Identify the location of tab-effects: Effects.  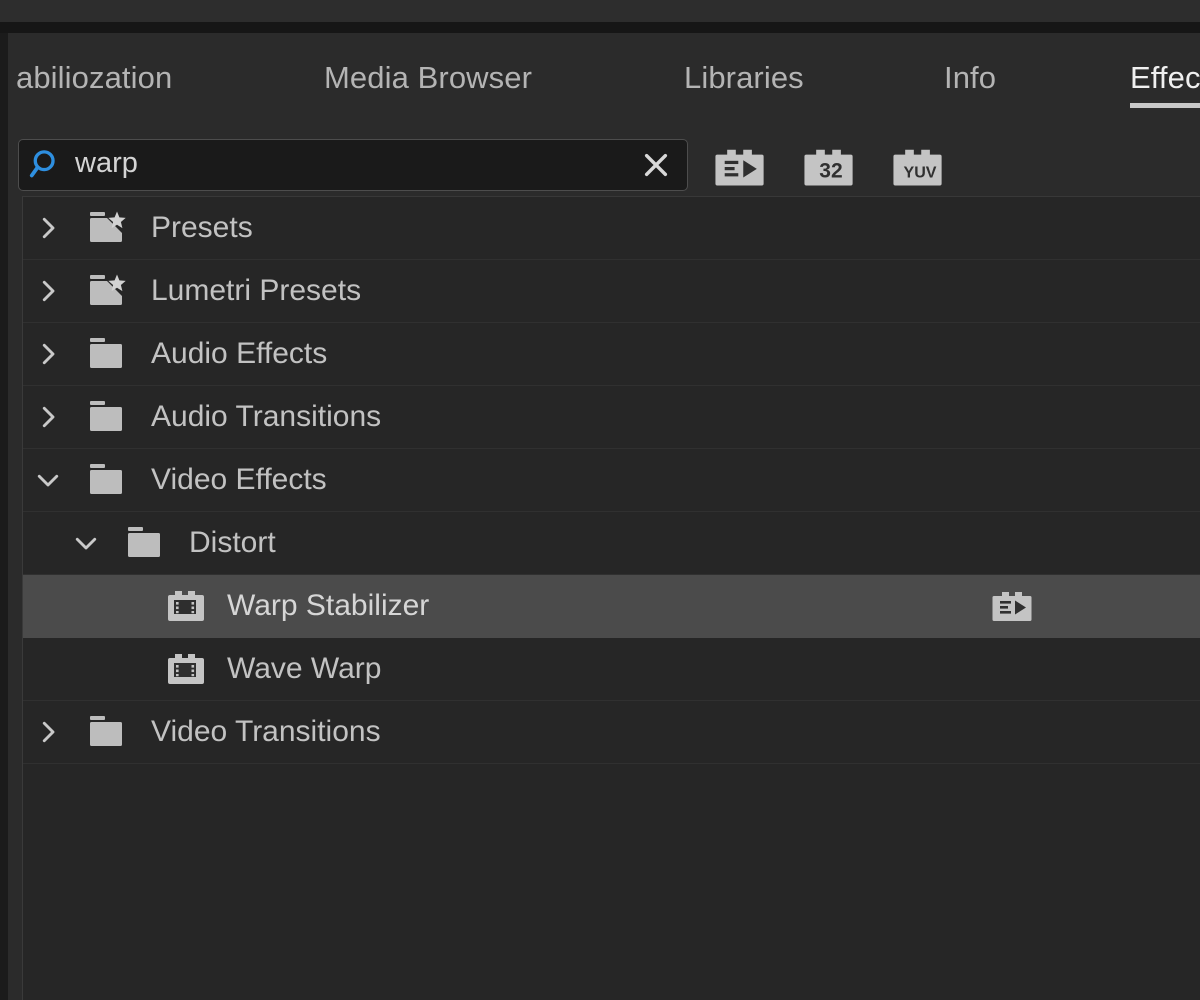
(1165, 77).